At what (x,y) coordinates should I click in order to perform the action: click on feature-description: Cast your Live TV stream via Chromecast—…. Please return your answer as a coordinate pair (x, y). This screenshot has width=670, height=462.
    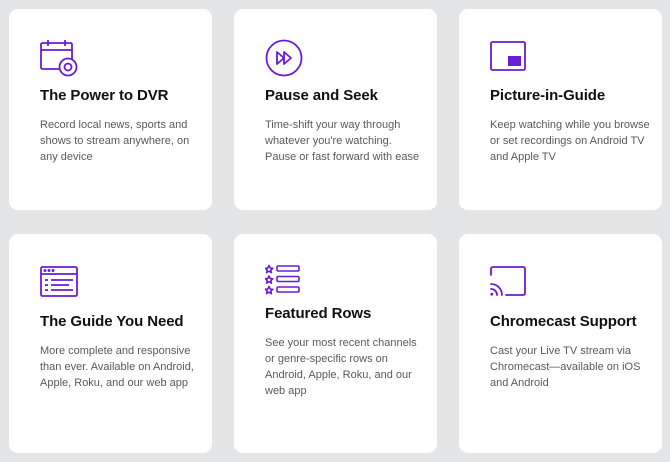
    Looking at the image, I should click on (565, 367).